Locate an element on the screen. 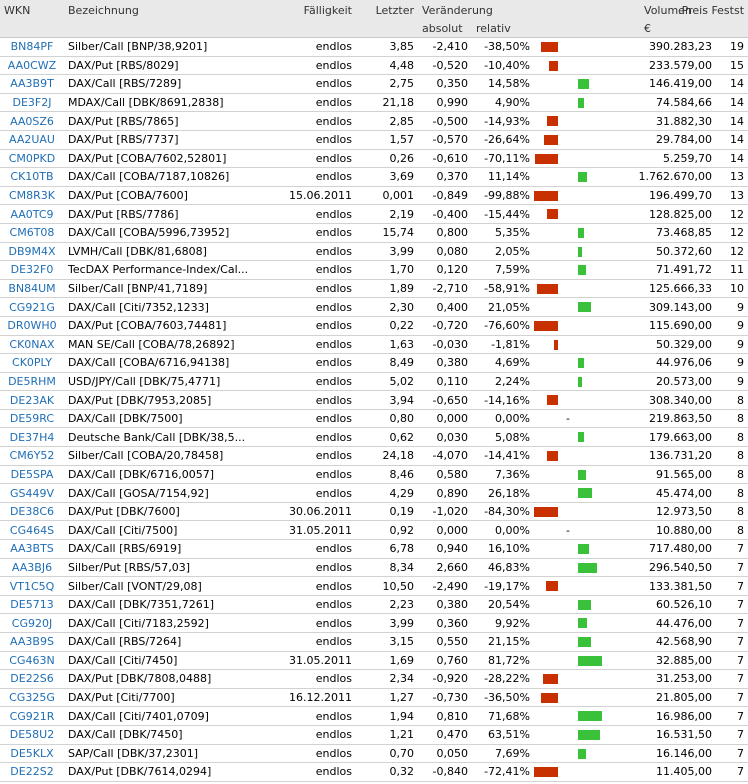  col-relativ: relativ is located at coordinates (503, 29).